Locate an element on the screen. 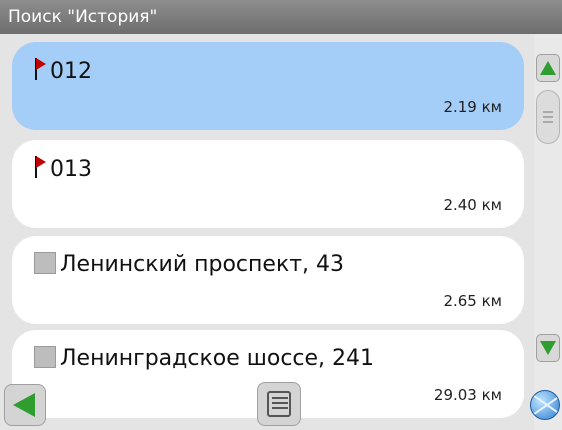 The image size is (562, 430). scroll-down-button is located at coordinates (548, 348).